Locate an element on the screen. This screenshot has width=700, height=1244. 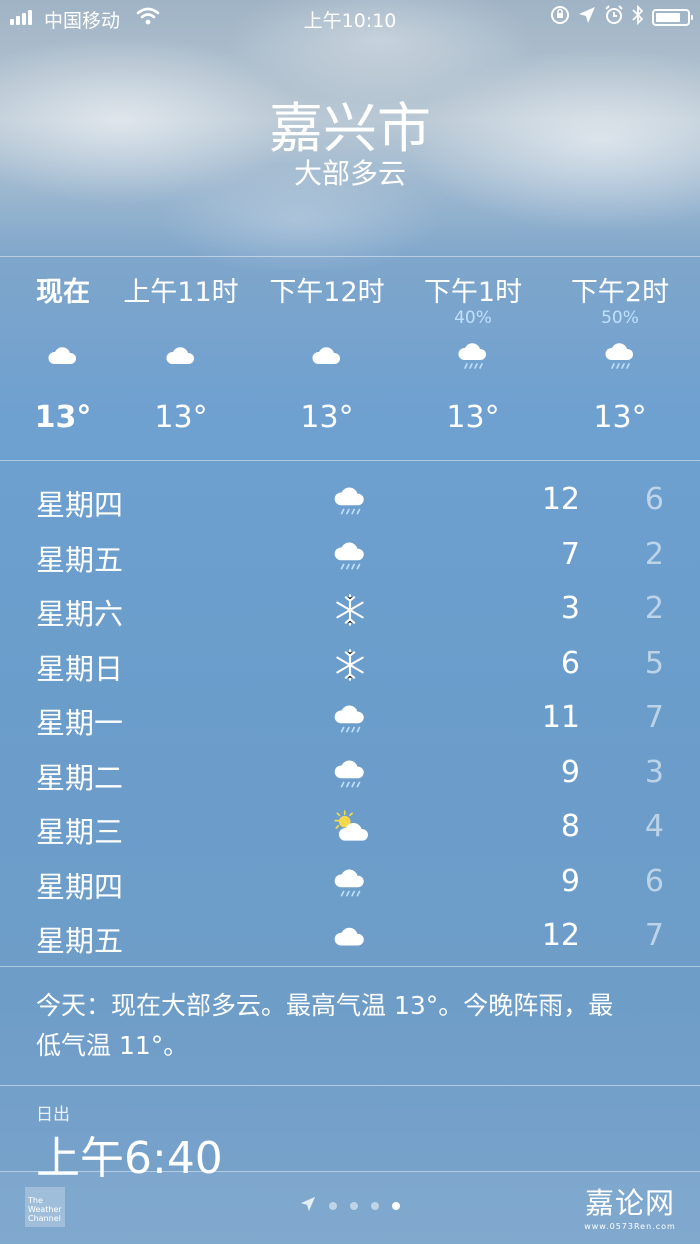
day-low-temp: 5 is located at coordinates (654, 663).